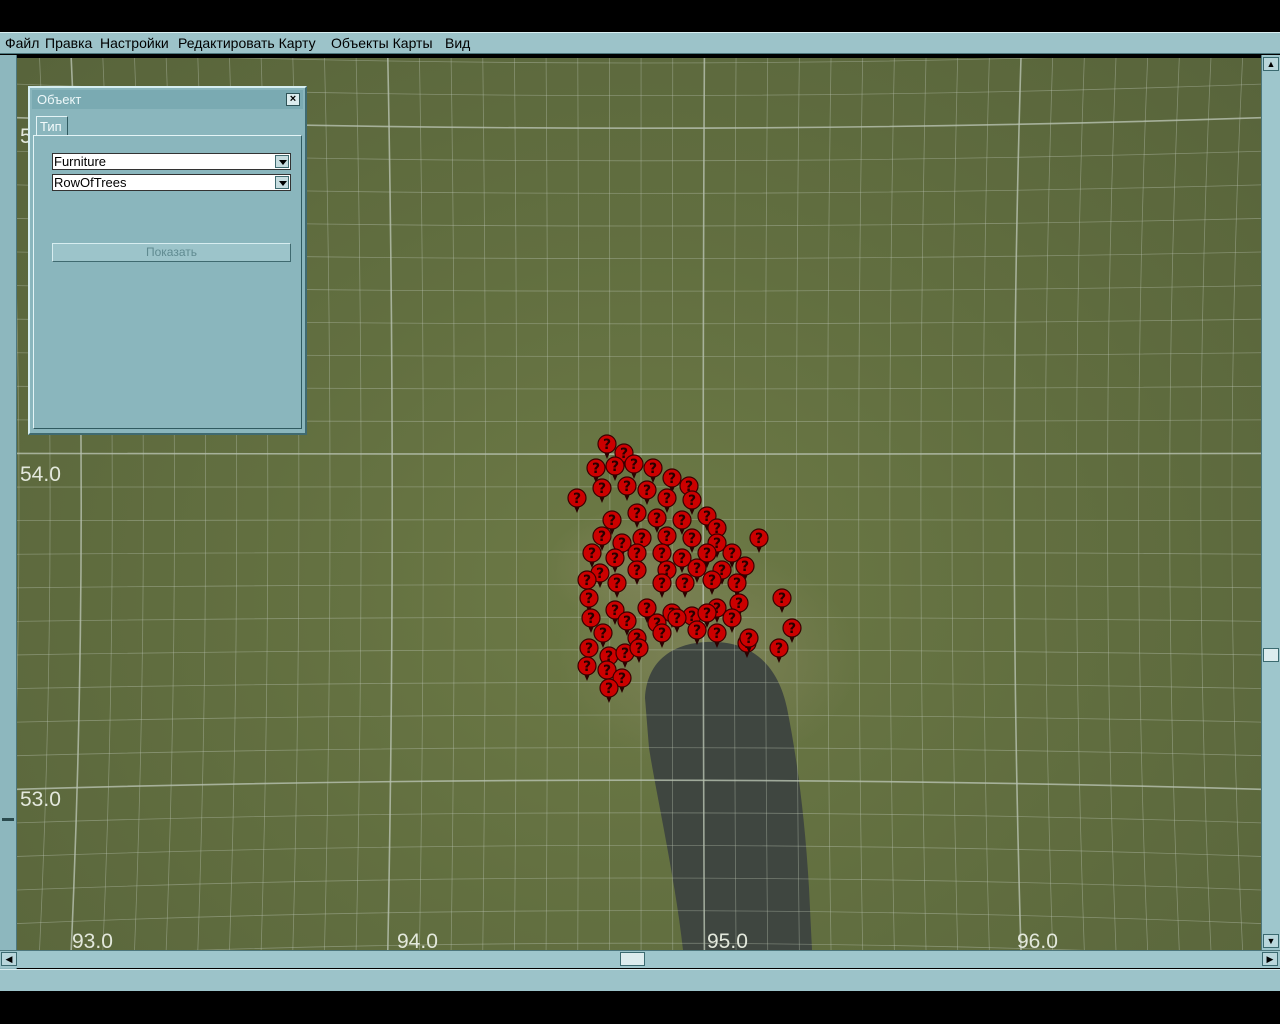 The width and height of the screenshot is (1280, 1024). I want to click on tab-type-label: Тип, so click(51, 126).